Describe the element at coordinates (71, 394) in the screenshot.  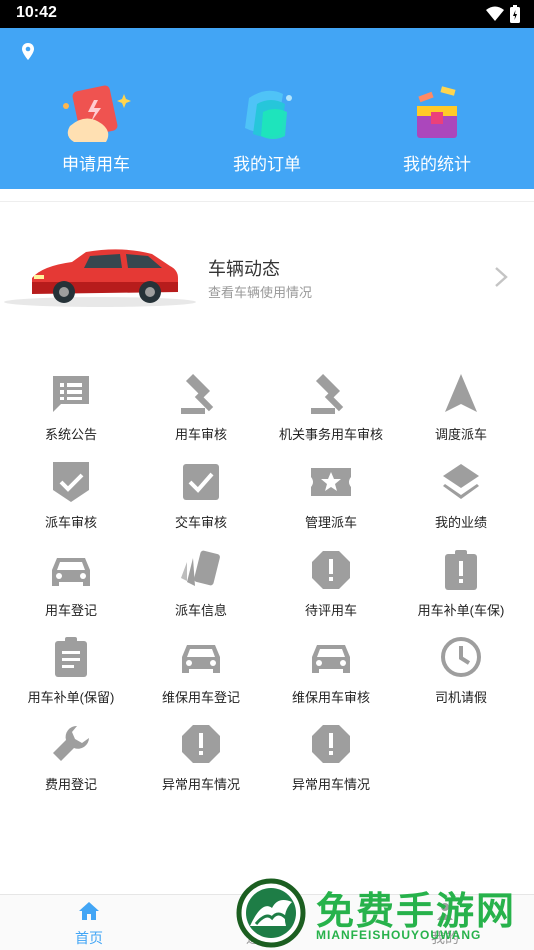
I see `announcement-icon` at that location.